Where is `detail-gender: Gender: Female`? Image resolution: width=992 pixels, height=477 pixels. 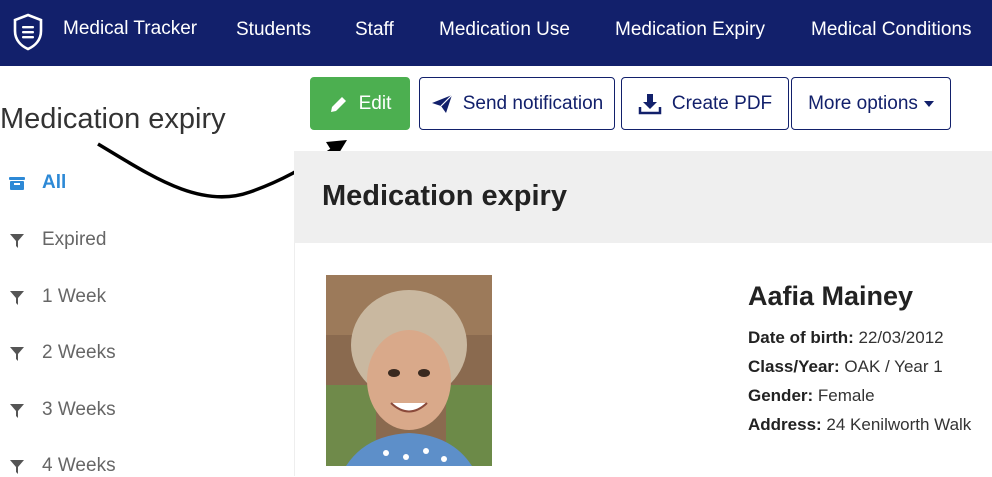
detail-gender: Gender: Female is located at coordinates (811, 396).